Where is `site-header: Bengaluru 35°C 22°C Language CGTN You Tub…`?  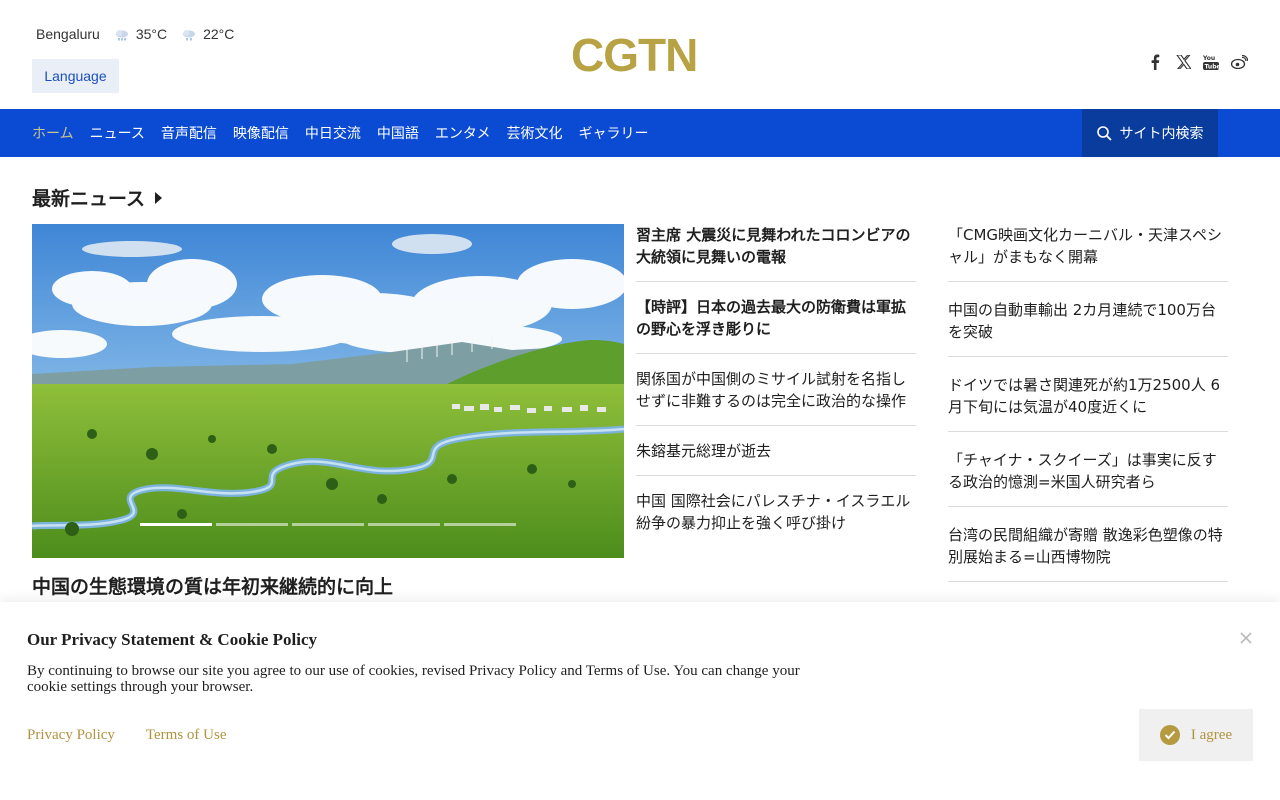
site-header: Bengaluru 35°C 22°C Language CGTN You Tub… is located at coordinates (640, 54).